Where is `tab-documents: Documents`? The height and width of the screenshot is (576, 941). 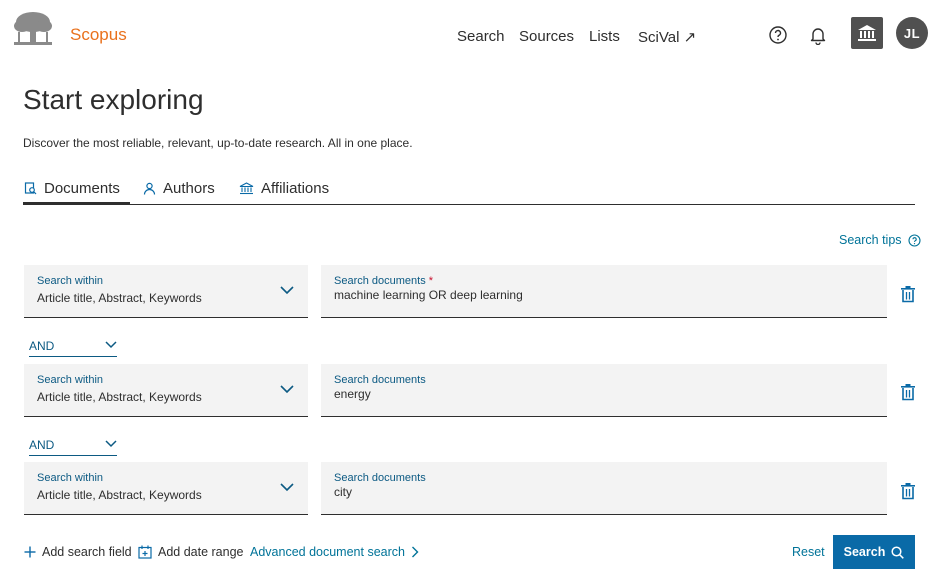 tab-documents: Documents is located at coordinates (72, 188).